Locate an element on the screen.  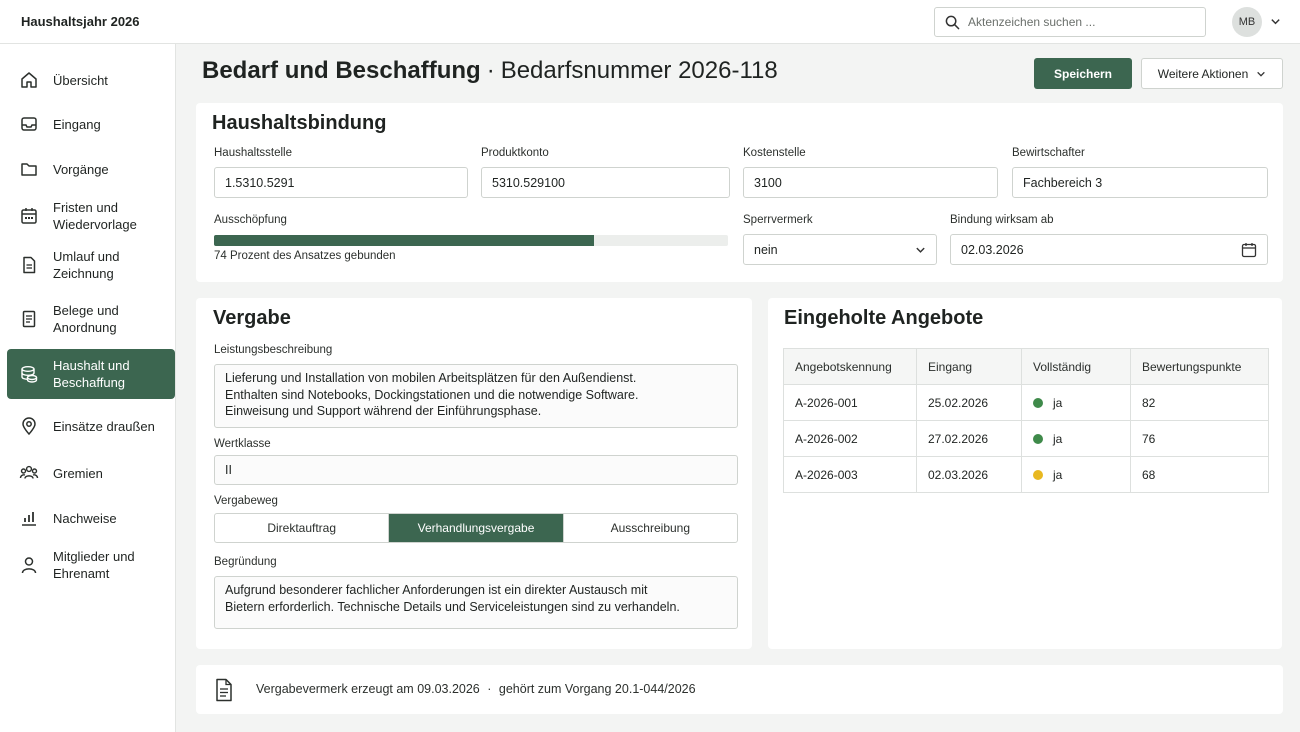
page-subtitle: Bedarfsnummer 2026-118 is located at coordinates (639, 70).